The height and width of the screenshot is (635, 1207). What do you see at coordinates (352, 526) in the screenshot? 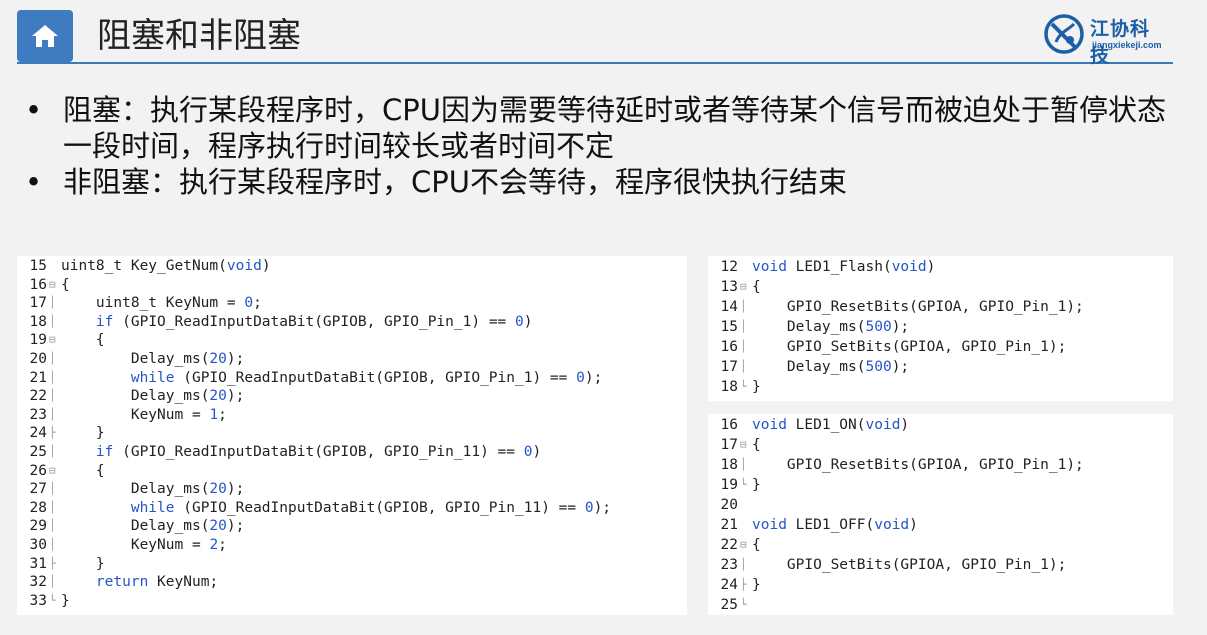
I see `code-line: 29 │ Delay_ms(20);` at bounding box center [352, 526].